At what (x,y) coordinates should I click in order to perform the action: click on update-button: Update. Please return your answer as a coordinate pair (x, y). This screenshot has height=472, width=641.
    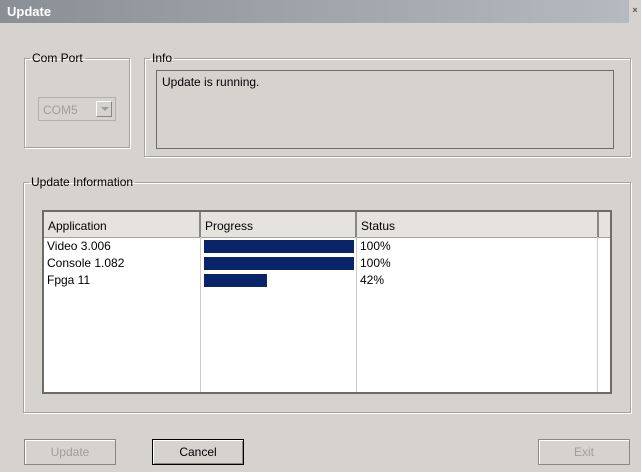
    Looking at the image, I should click on (70, 452).